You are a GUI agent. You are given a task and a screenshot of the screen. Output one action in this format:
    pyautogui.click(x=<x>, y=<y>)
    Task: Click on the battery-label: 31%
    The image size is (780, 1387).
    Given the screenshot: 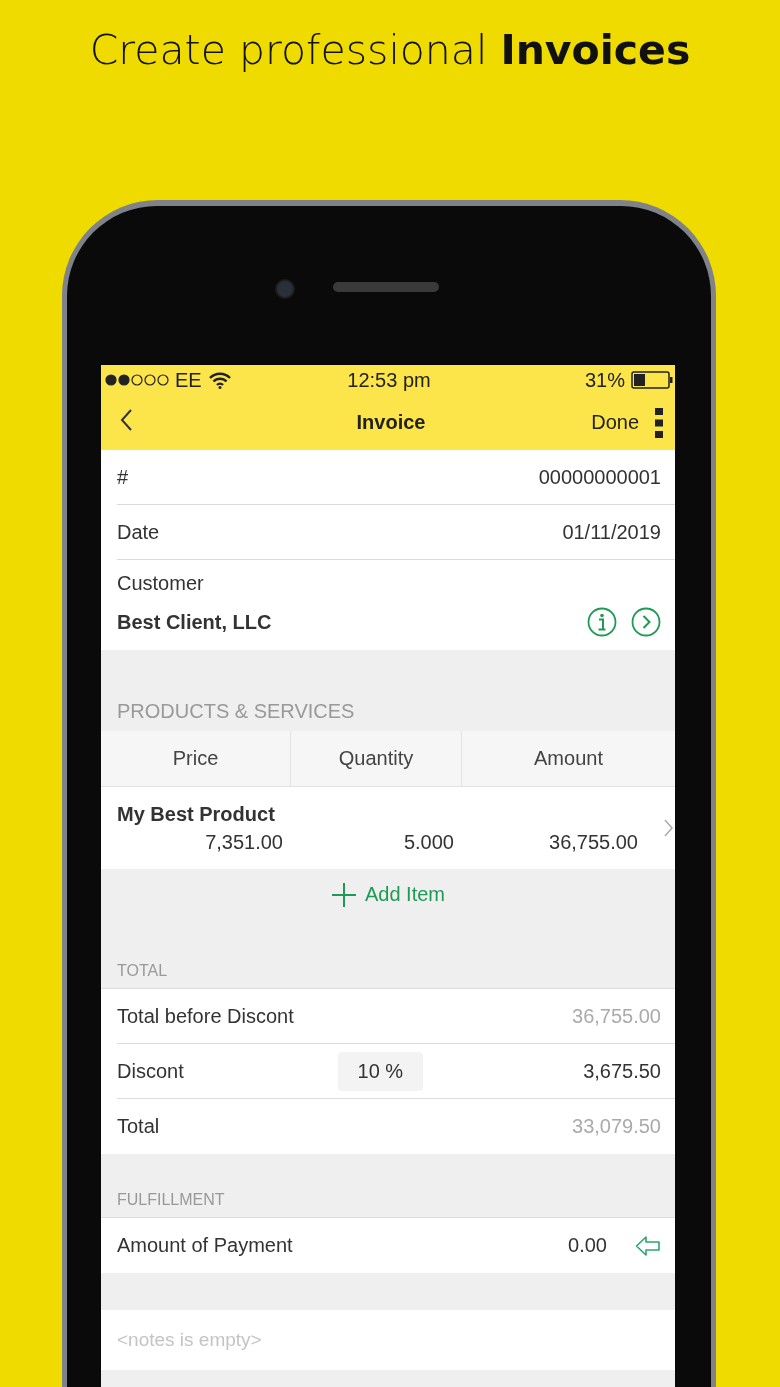 What is the action you would take?
    pyautogui.click(x=604, y=380)
    